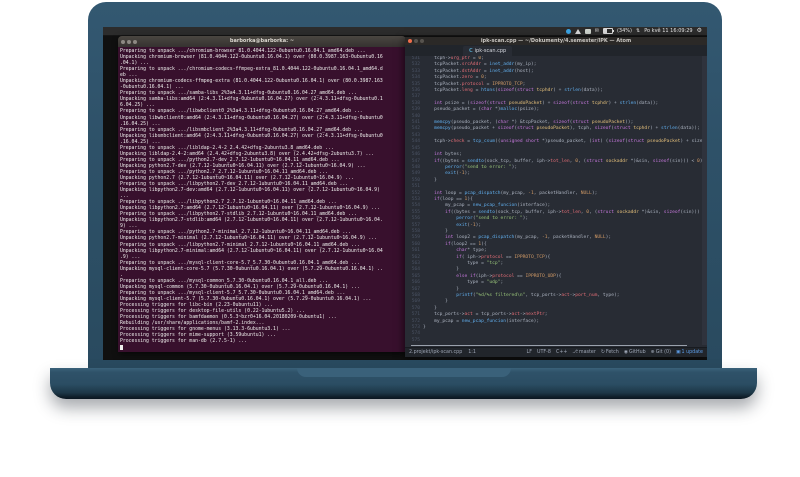  Describe the element at coordinates (403, 383) in the screenshot. I see `laptop-base` at that location.